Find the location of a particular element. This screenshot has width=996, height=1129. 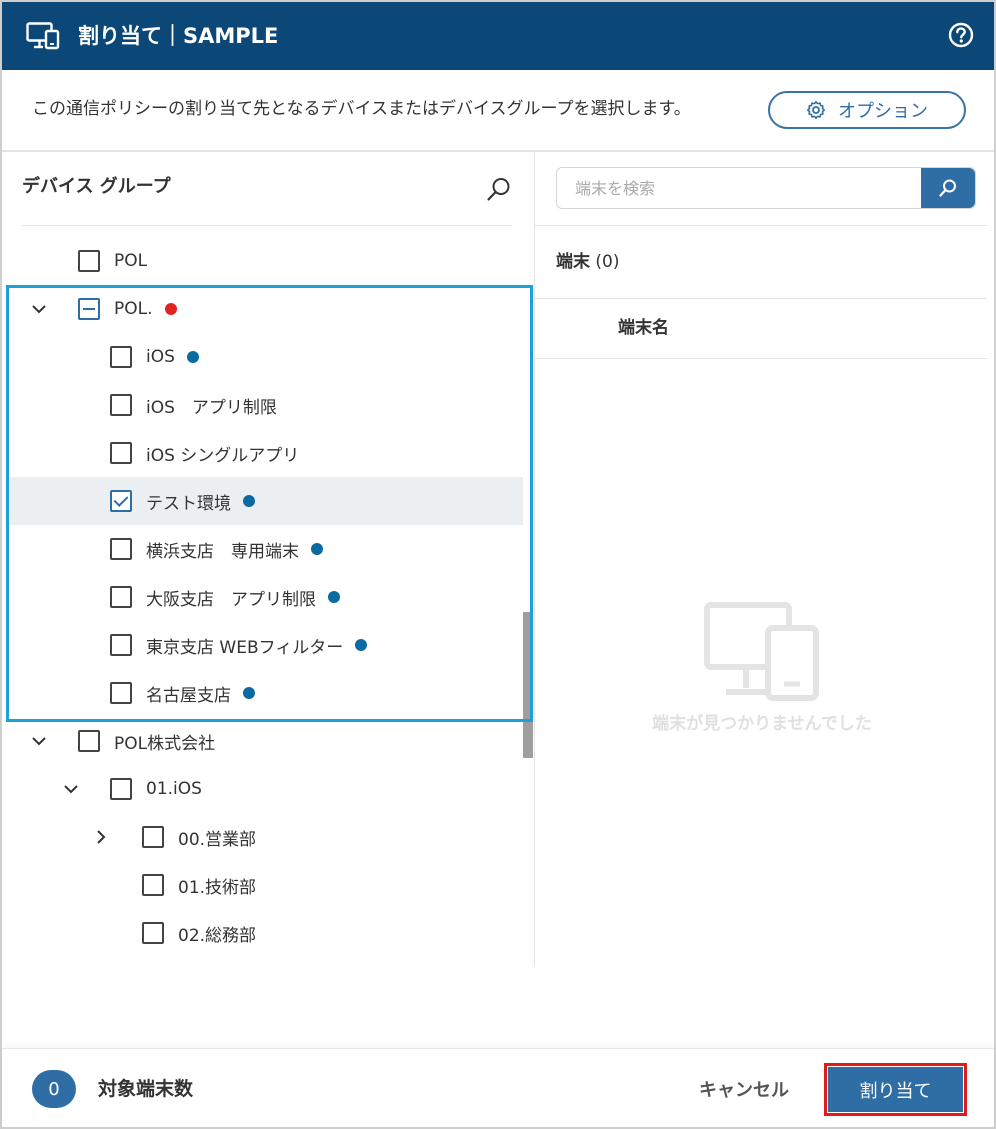

chevron-right-icon is located at coordinates (101, 837).